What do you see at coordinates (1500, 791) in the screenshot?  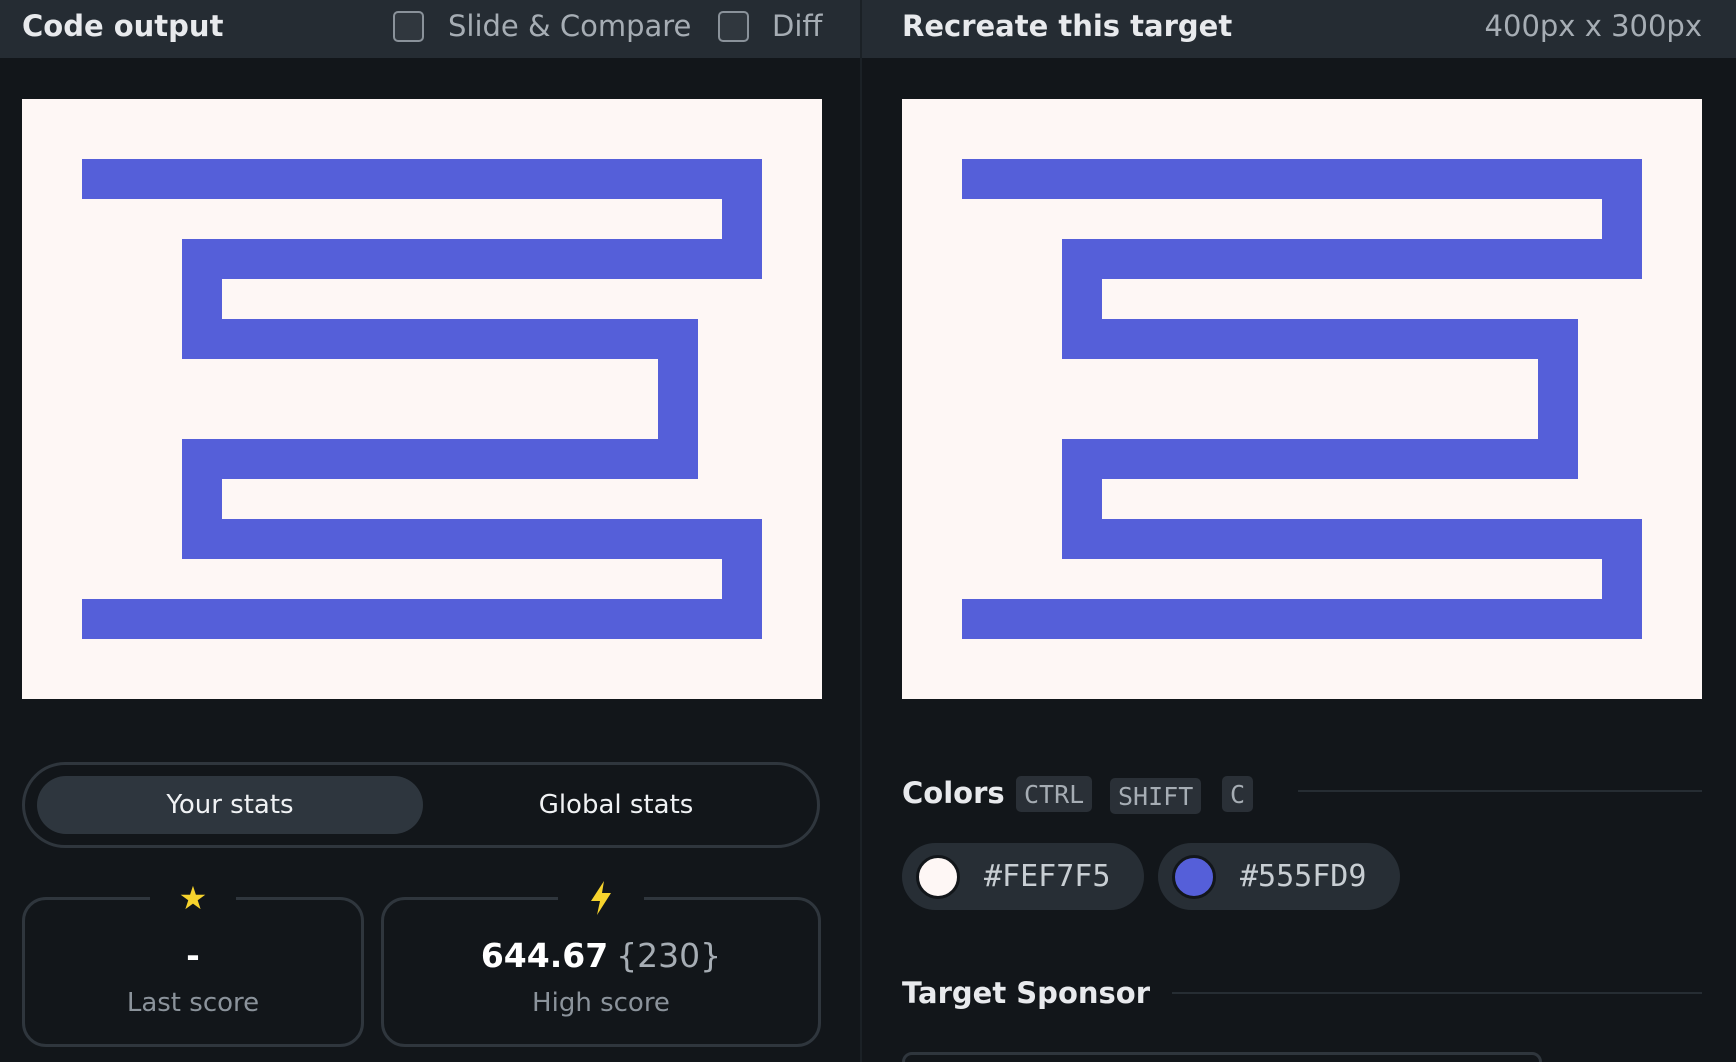 I see `colors-divider` at bounding box center [1500, 791].